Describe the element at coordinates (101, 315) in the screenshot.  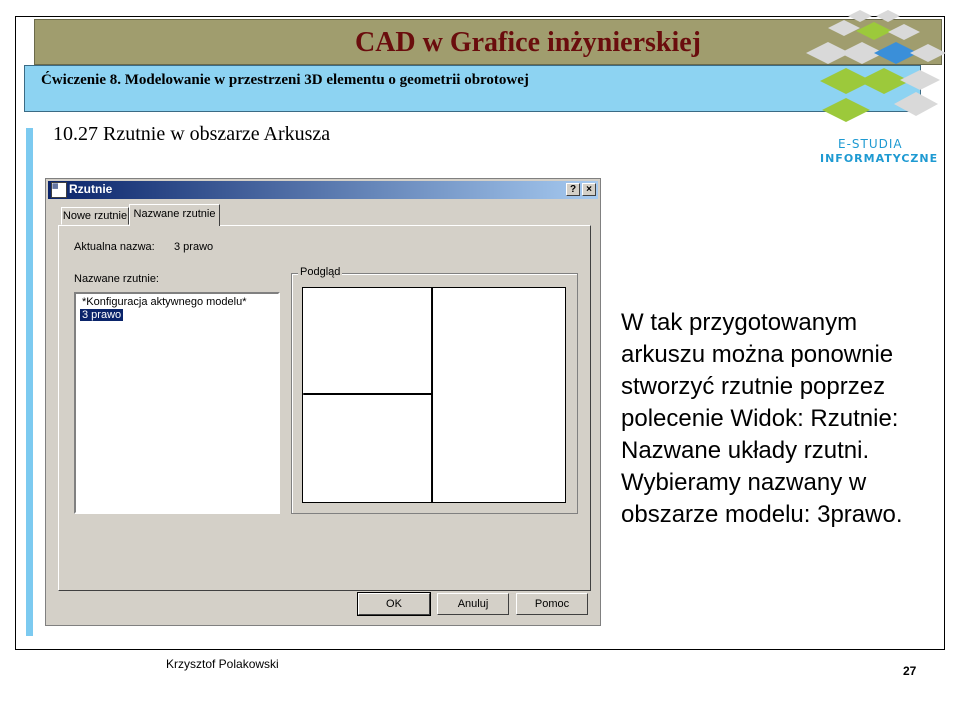
I see `list-item-selected: 3 prawo` at that location.